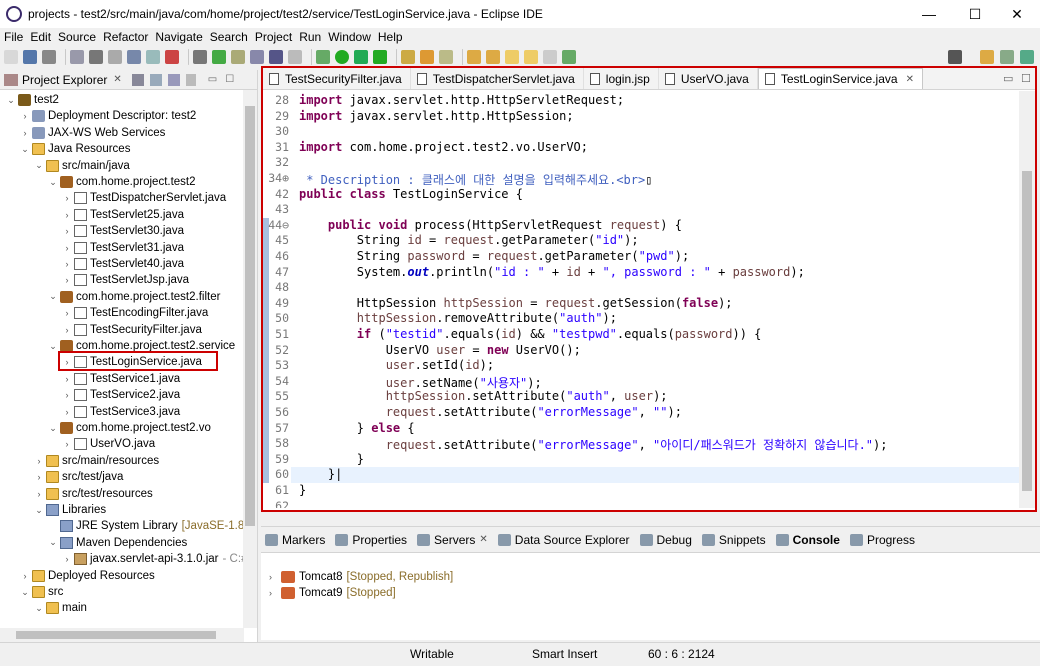 The height and width of the screenshot is (666, 1040). Describe the element at coordinates (147, 526) in the screenshot. I see `tree-item: JRE System Library [JavaSE-1.8]` at that location.